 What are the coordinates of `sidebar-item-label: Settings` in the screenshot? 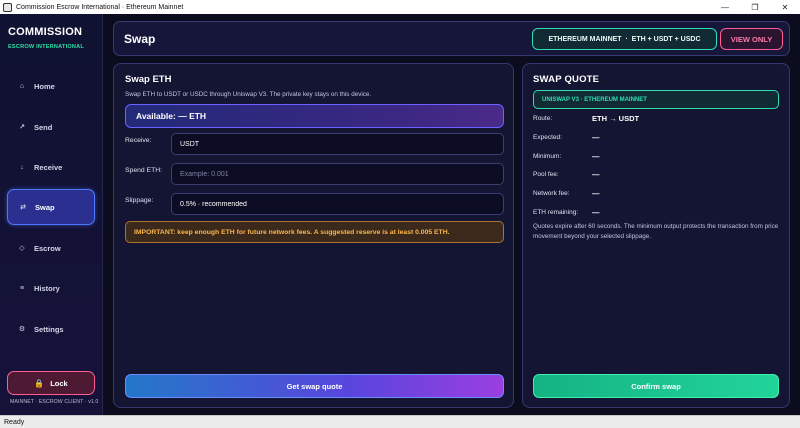 It's located at (49, 329).